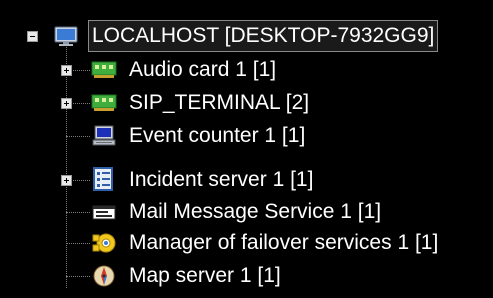  I want to click on audio-card-icon, so click(104, 69).